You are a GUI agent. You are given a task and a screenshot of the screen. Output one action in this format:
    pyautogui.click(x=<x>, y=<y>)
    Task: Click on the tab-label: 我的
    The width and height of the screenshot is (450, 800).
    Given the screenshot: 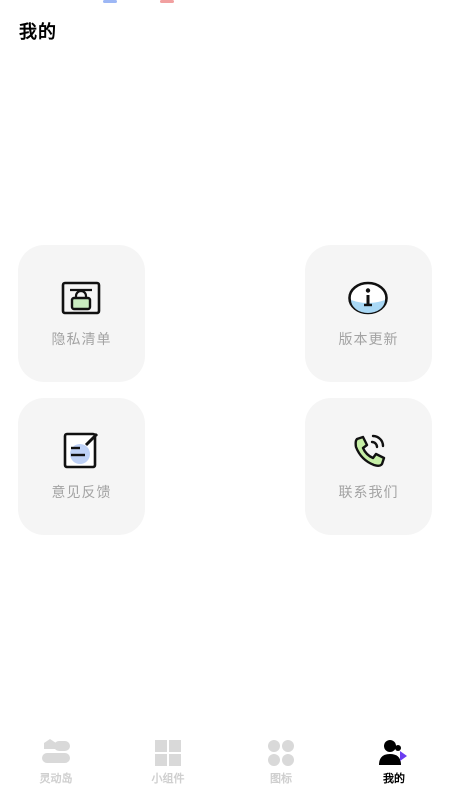 What is the action you would take?
    pyautogui.click(x=394, y=778)
    